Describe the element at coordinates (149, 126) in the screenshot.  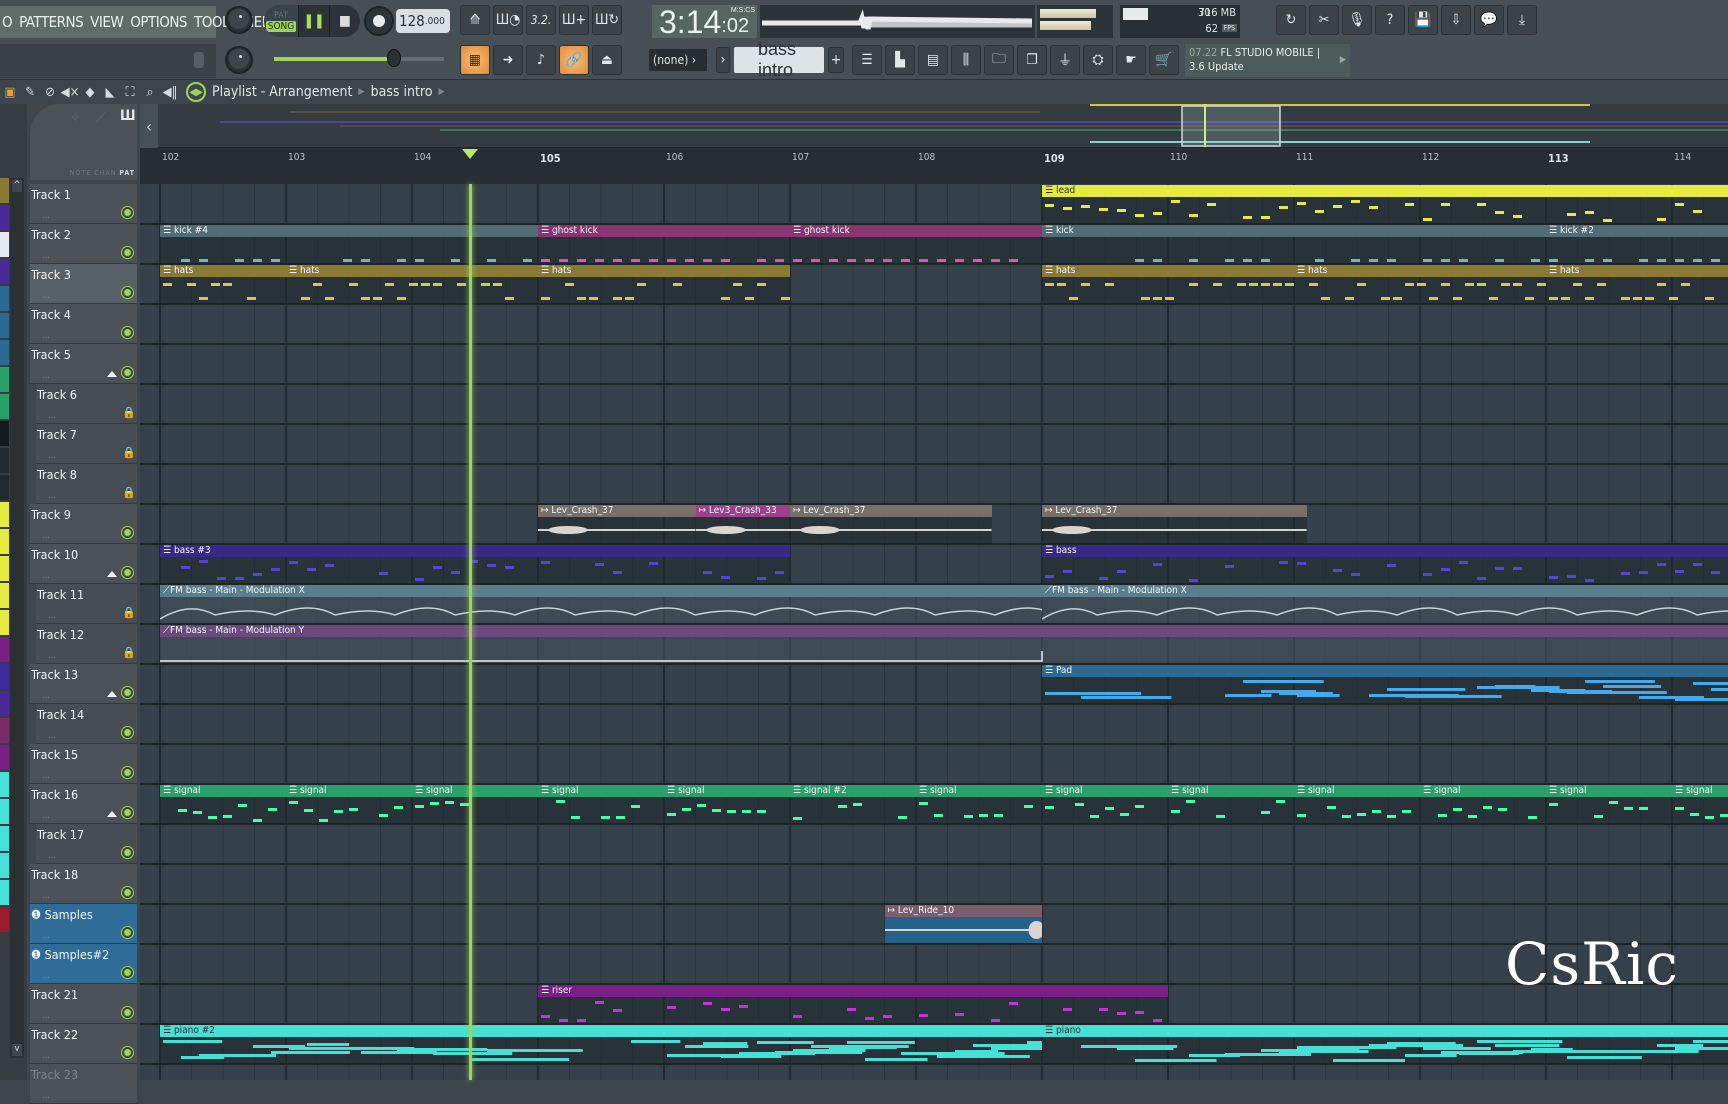
I see `overview-back-button: ‹` at that location.